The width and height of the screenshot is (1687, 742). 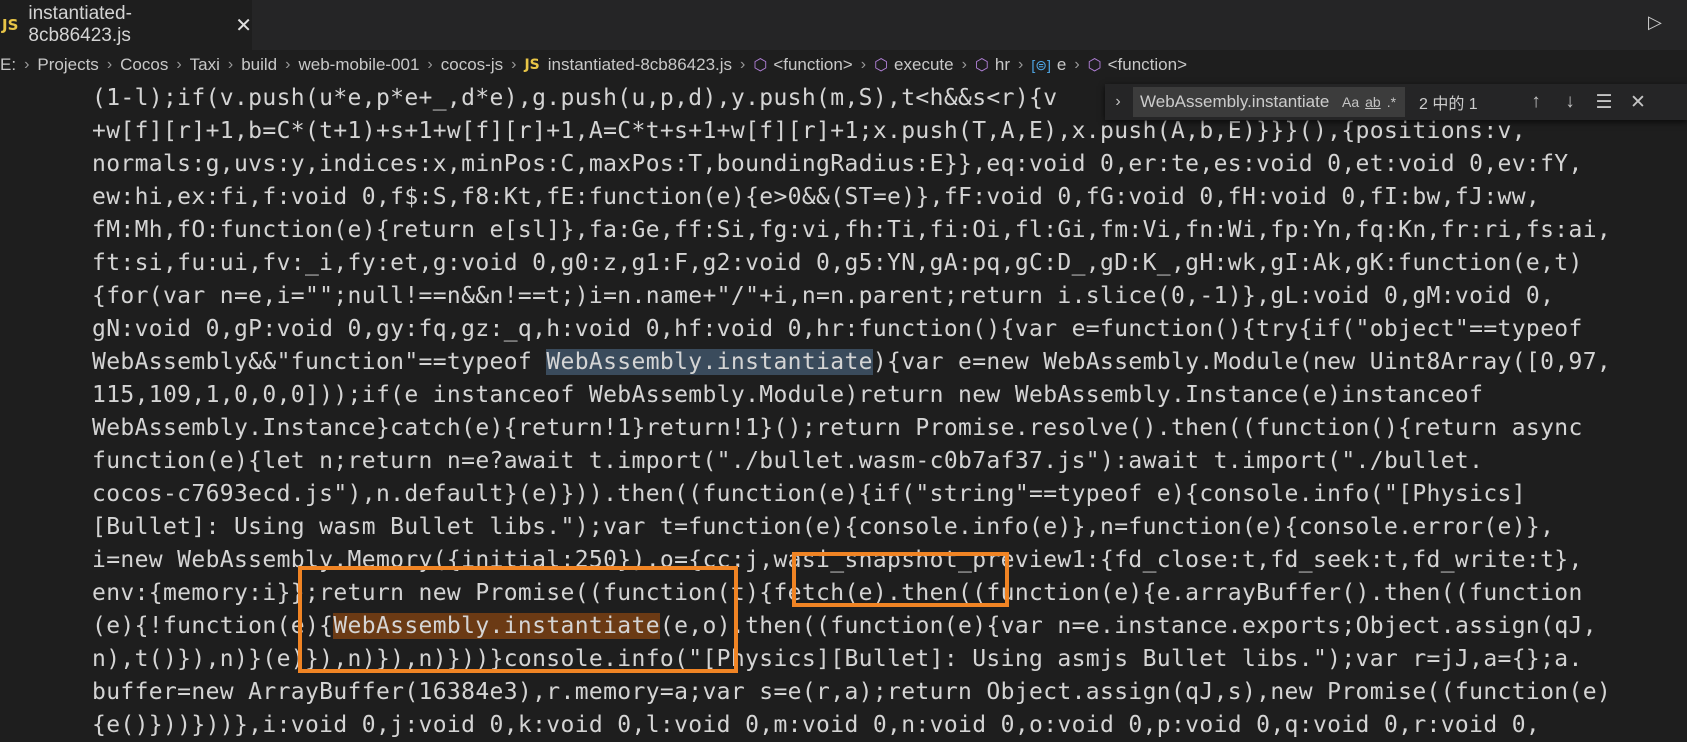 What do you see at coordinates (472, 65) in the screenshot?
I see `breadcrumb-item-cocos-js: cocos-js` at bounding box center [472, 65].